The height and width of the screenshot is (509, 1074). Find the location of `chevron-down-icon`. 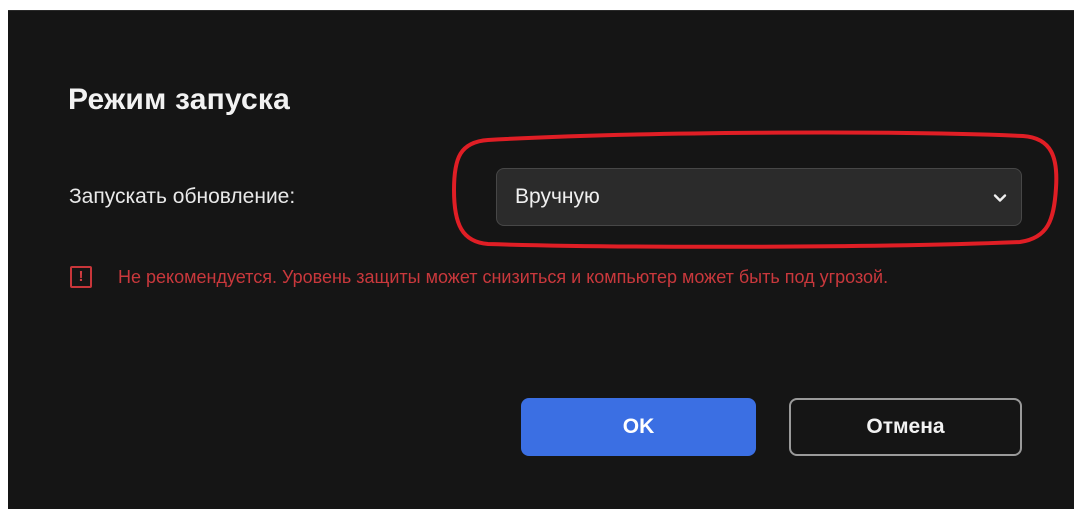

chevron-down-icon is located at coordinates (1000, 198).